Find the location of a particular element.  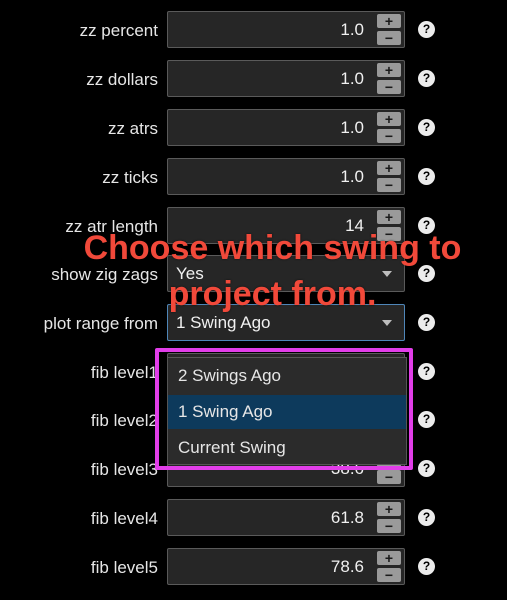

setting-label: zz atrs is located at coordinates (132, 128).